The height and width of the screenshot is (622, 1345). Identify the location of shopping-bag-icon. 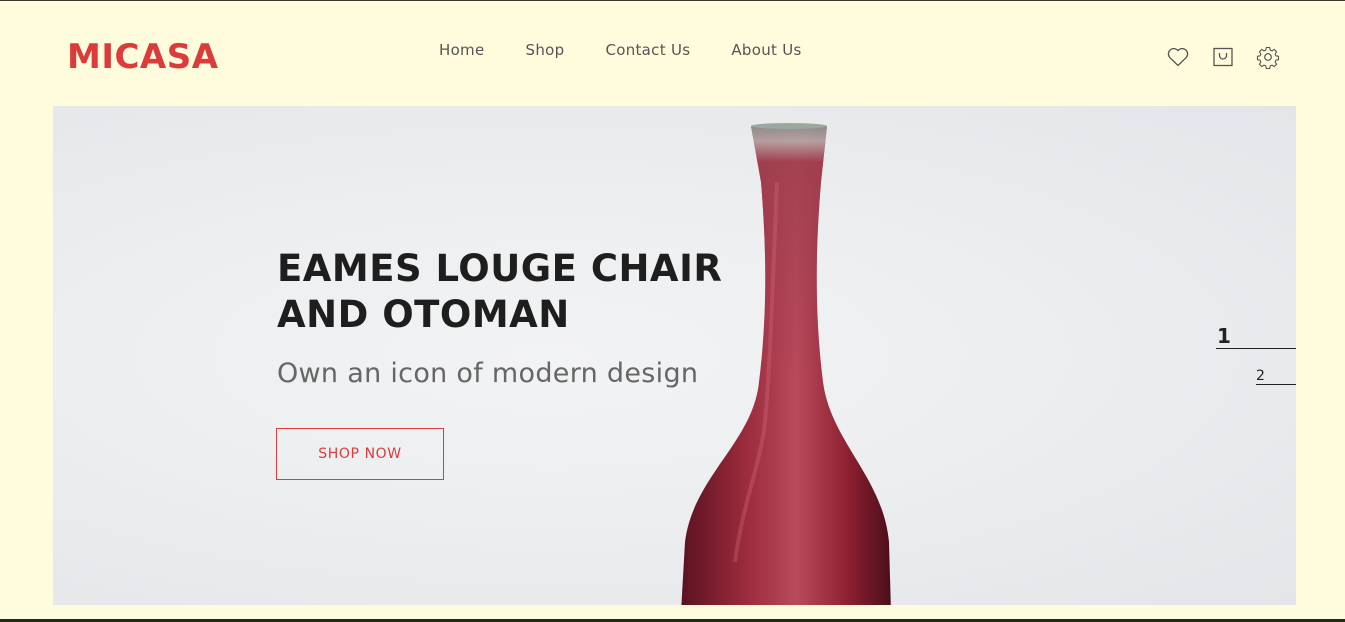
(1223, 57).